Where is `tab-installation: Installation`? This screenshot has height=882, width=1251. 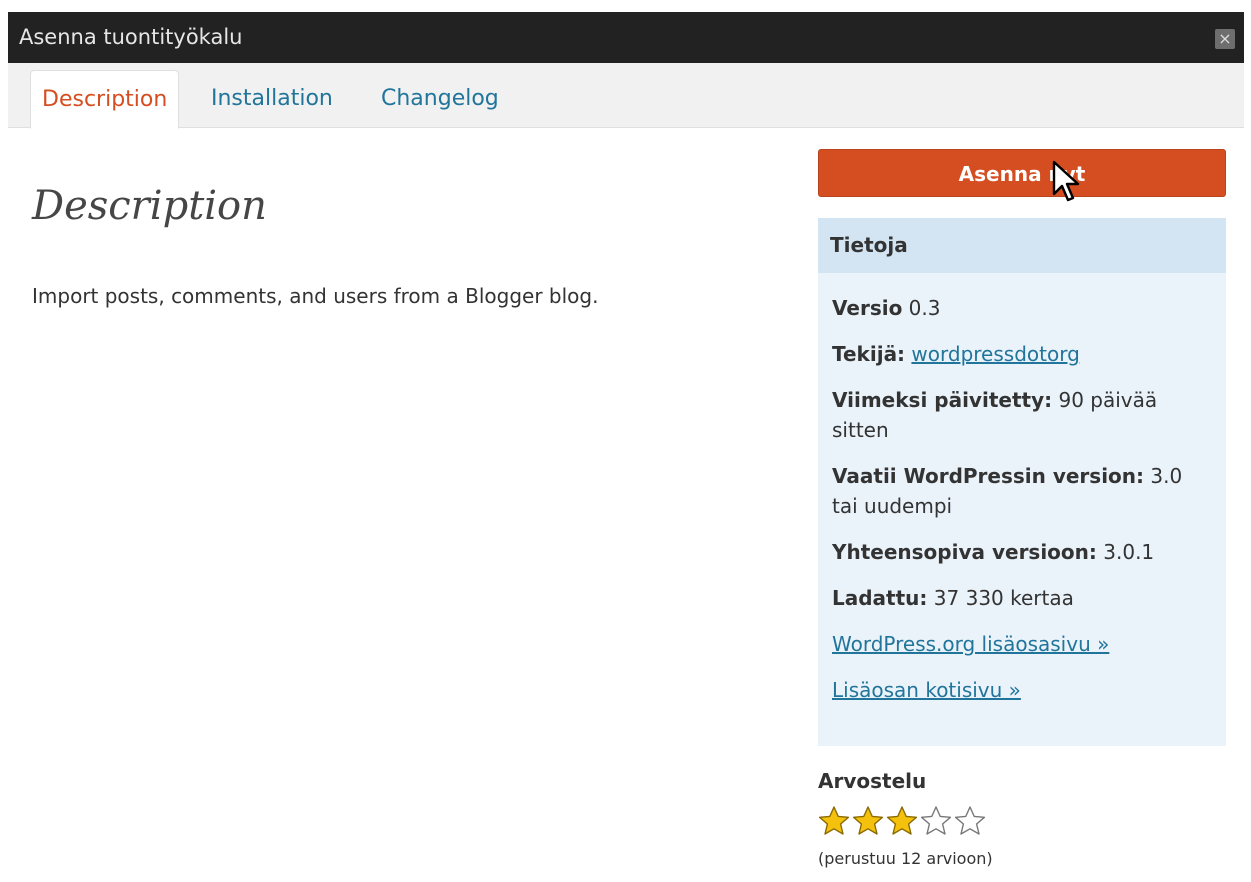 tab-installation: Installation is located at coordinates (272, 99).